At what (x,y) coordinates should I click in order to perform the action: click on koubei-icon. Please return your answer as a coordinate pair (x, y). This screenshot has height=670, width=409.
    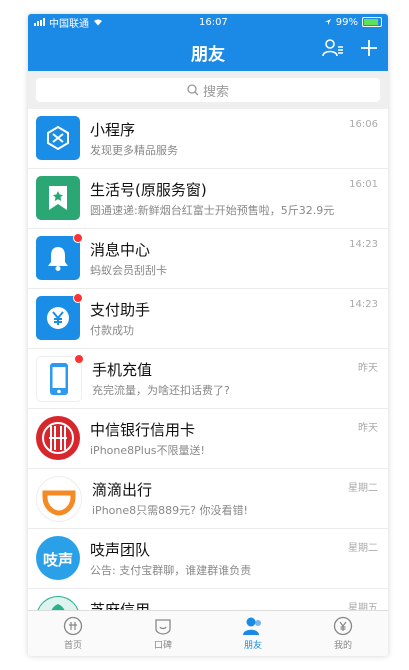
    Looking at the image, I should click on (163, 626).